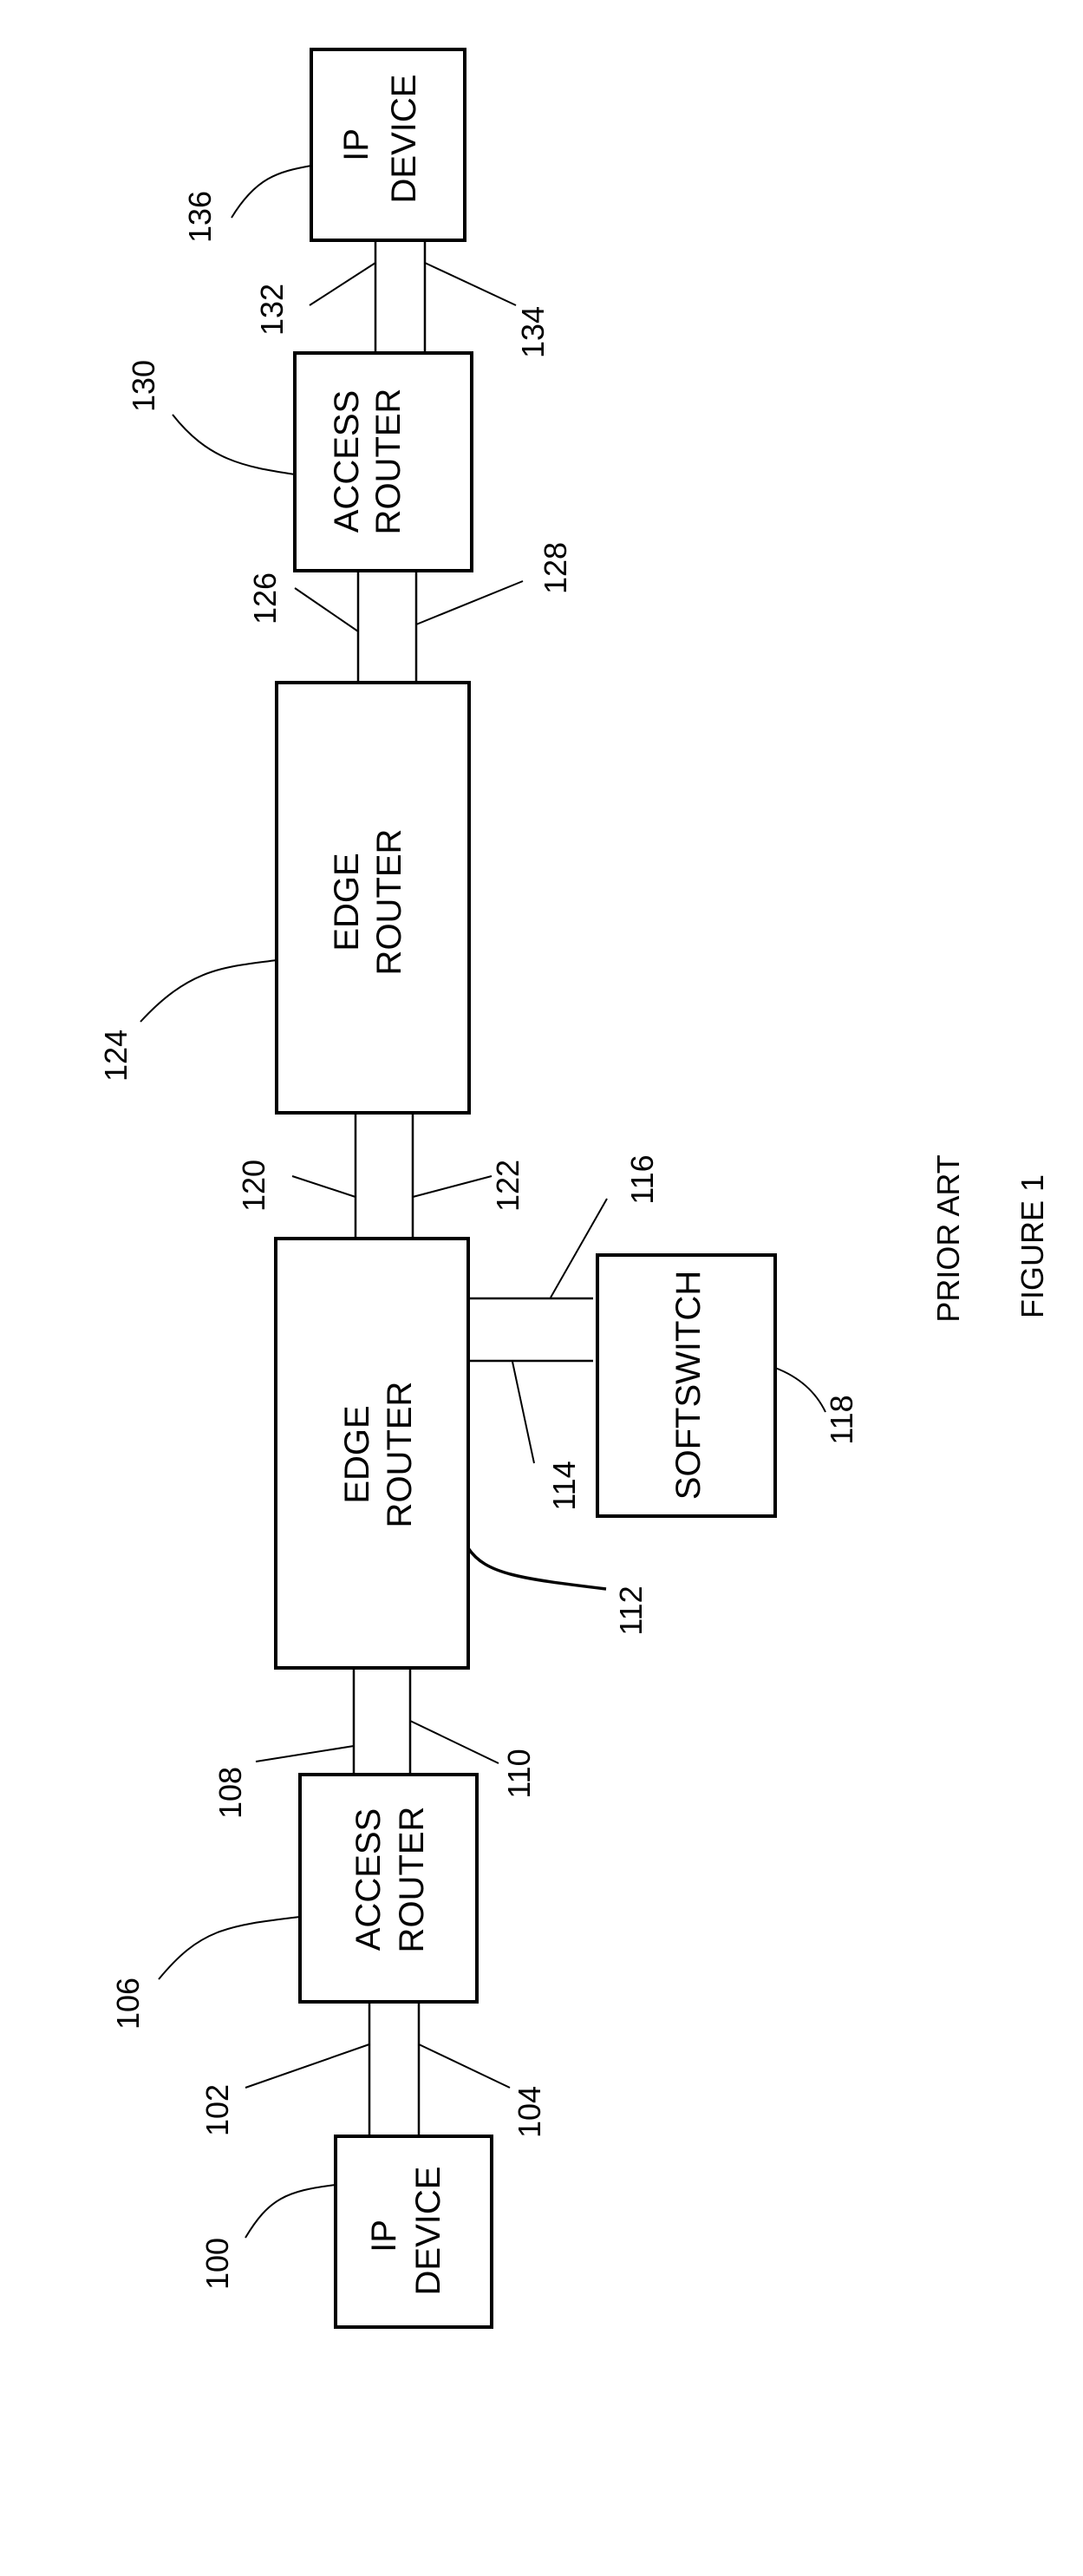 Image resolution: width=1083 pixels, height=2576 pixels. What do you see at coordinates (347, 461) in the screenshot?
I see `access-router-top-label-line1: ACCESS` at bounding box center [347, 461].